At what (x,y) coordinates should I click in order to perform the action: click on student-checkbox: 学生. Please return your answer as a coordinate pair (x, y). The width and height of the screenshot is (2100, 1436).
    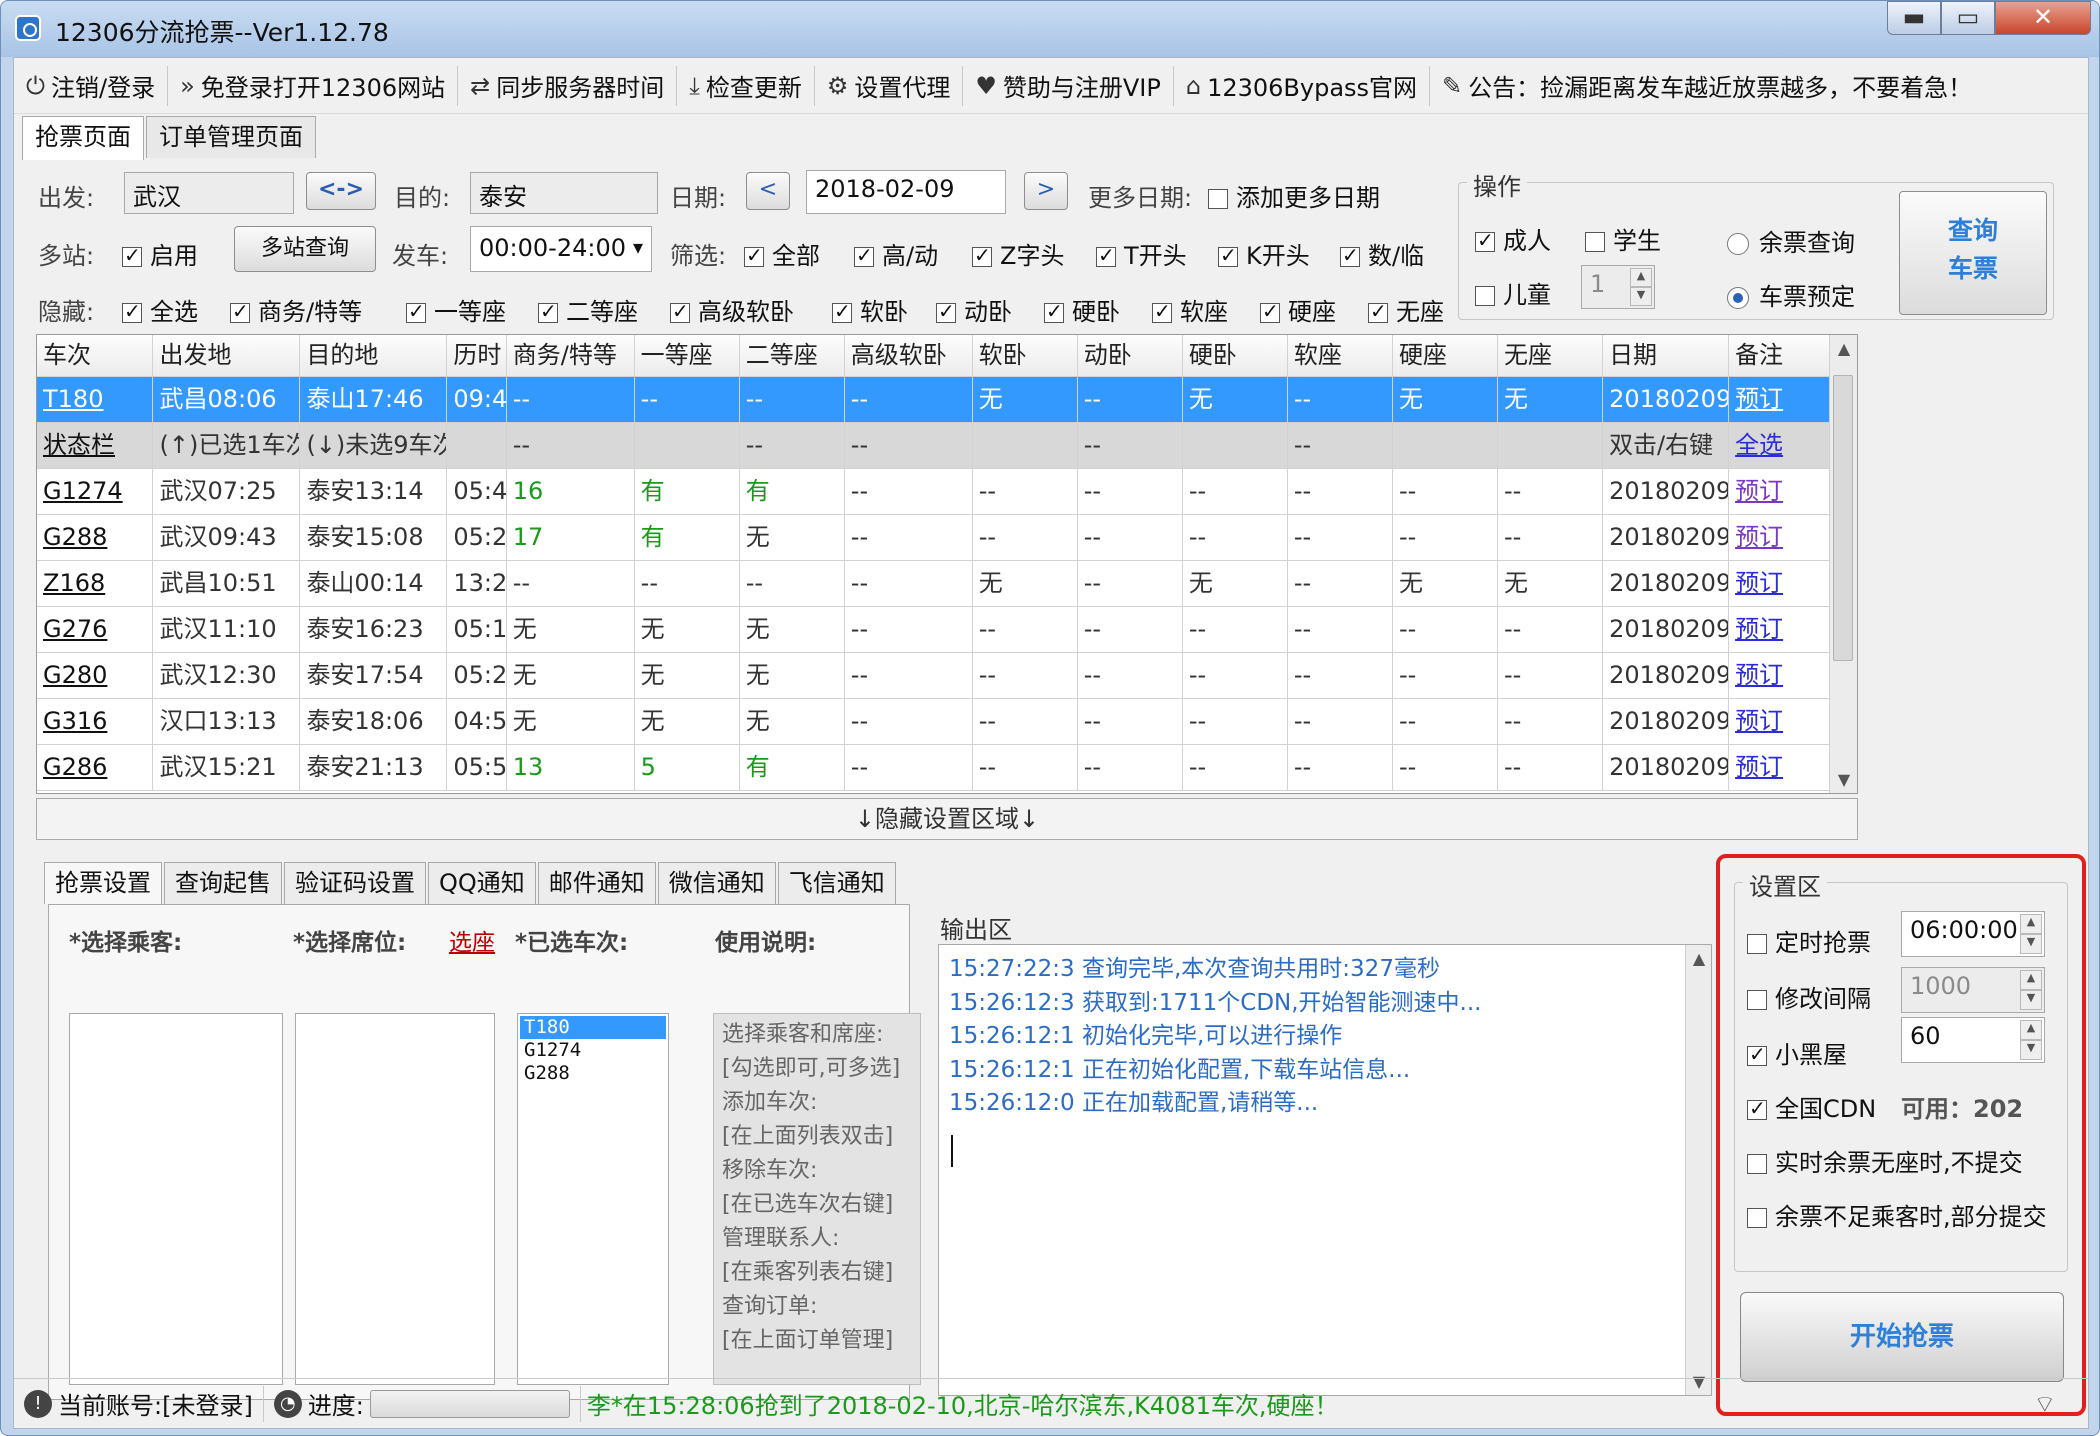
    Looking at the image, I should click on (1623, 238).